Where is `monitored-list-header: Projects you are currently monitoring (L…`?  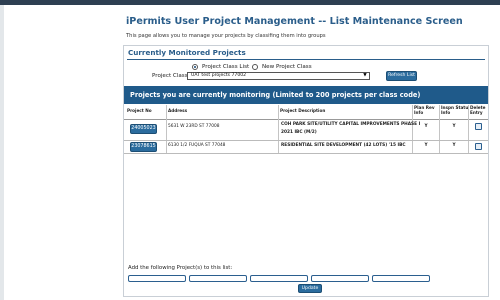 monitored-list-header: Projects you are currently monitoring (L… is located at coordinates (306, 95).